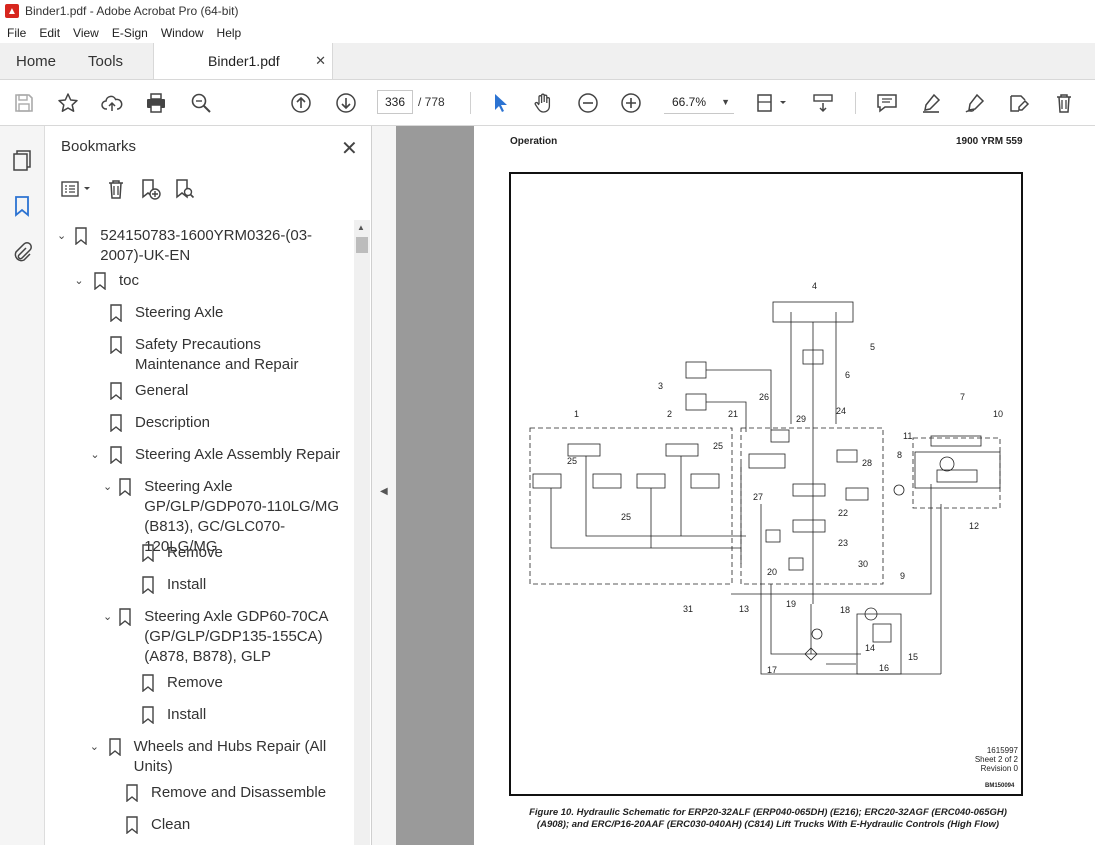 Image resolution: width=1095 pixels, height=845 pixels. I want to click on bookmarks-title: Bookmarks, so click(99, 146).